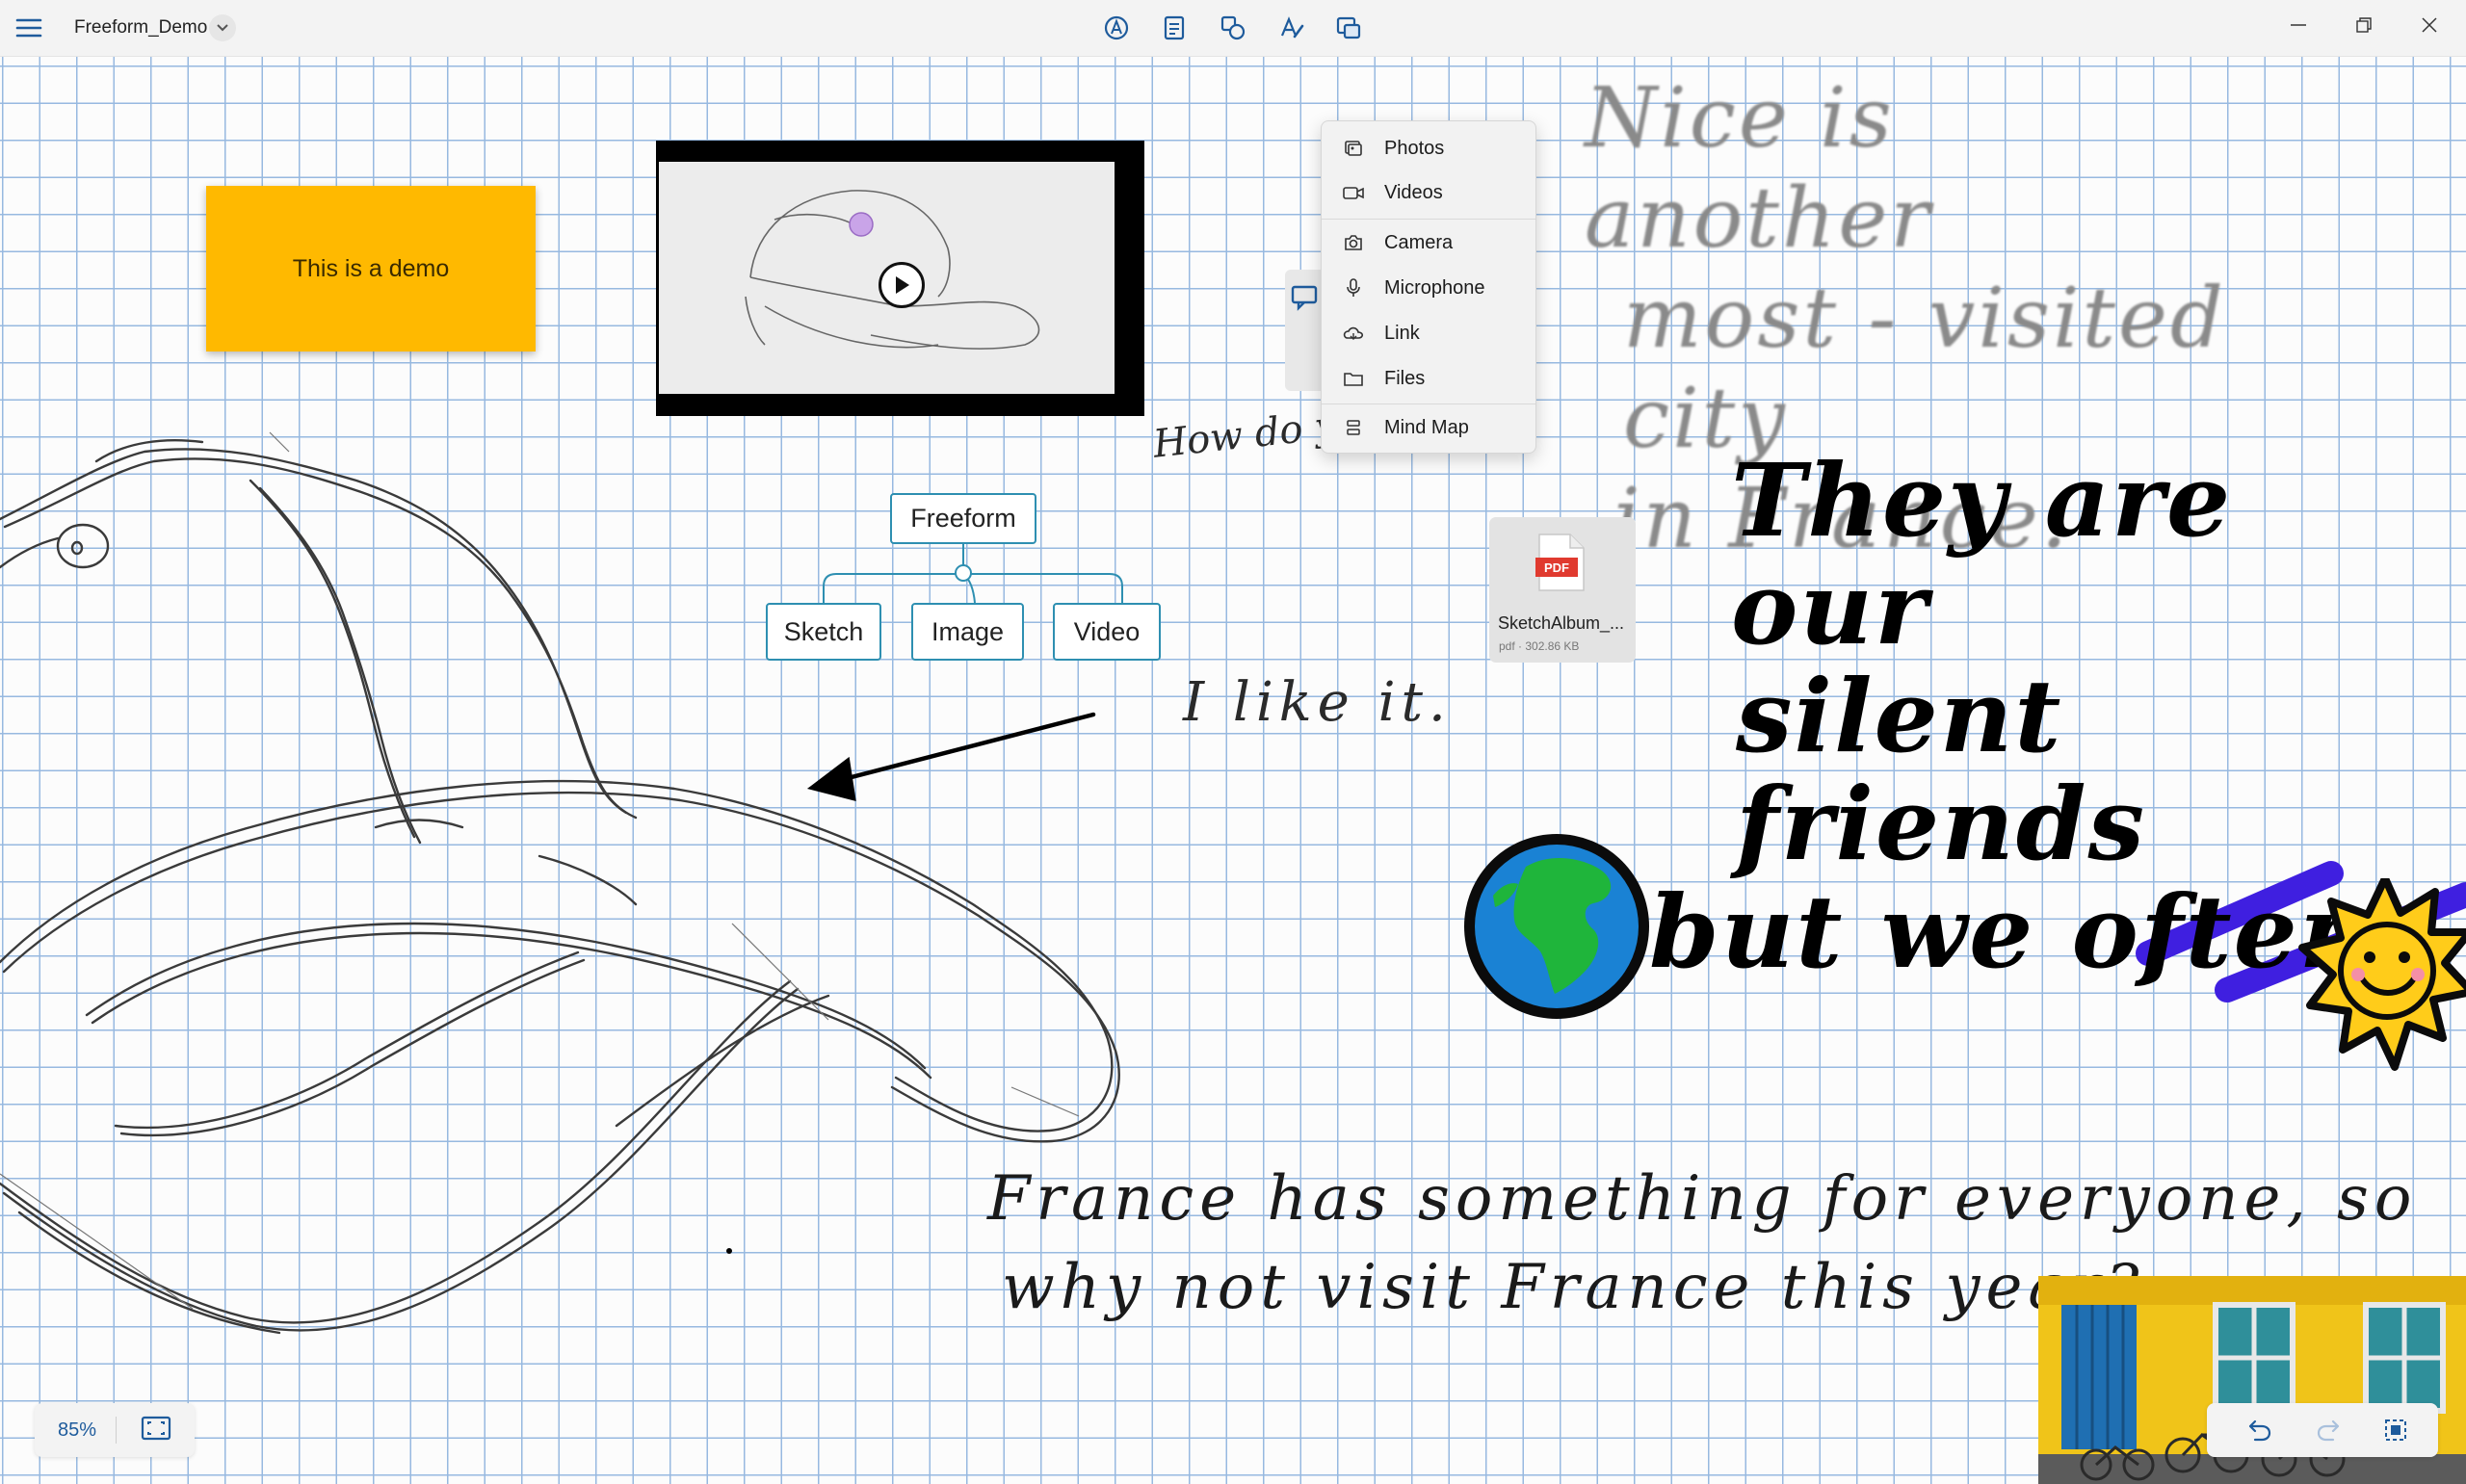 Image resolution: width=2466 pixels, height=1484 pixels. Describe the element at coordinates (1428, 378) in the screenshot. I see `menu-item-files: Files` at that location.